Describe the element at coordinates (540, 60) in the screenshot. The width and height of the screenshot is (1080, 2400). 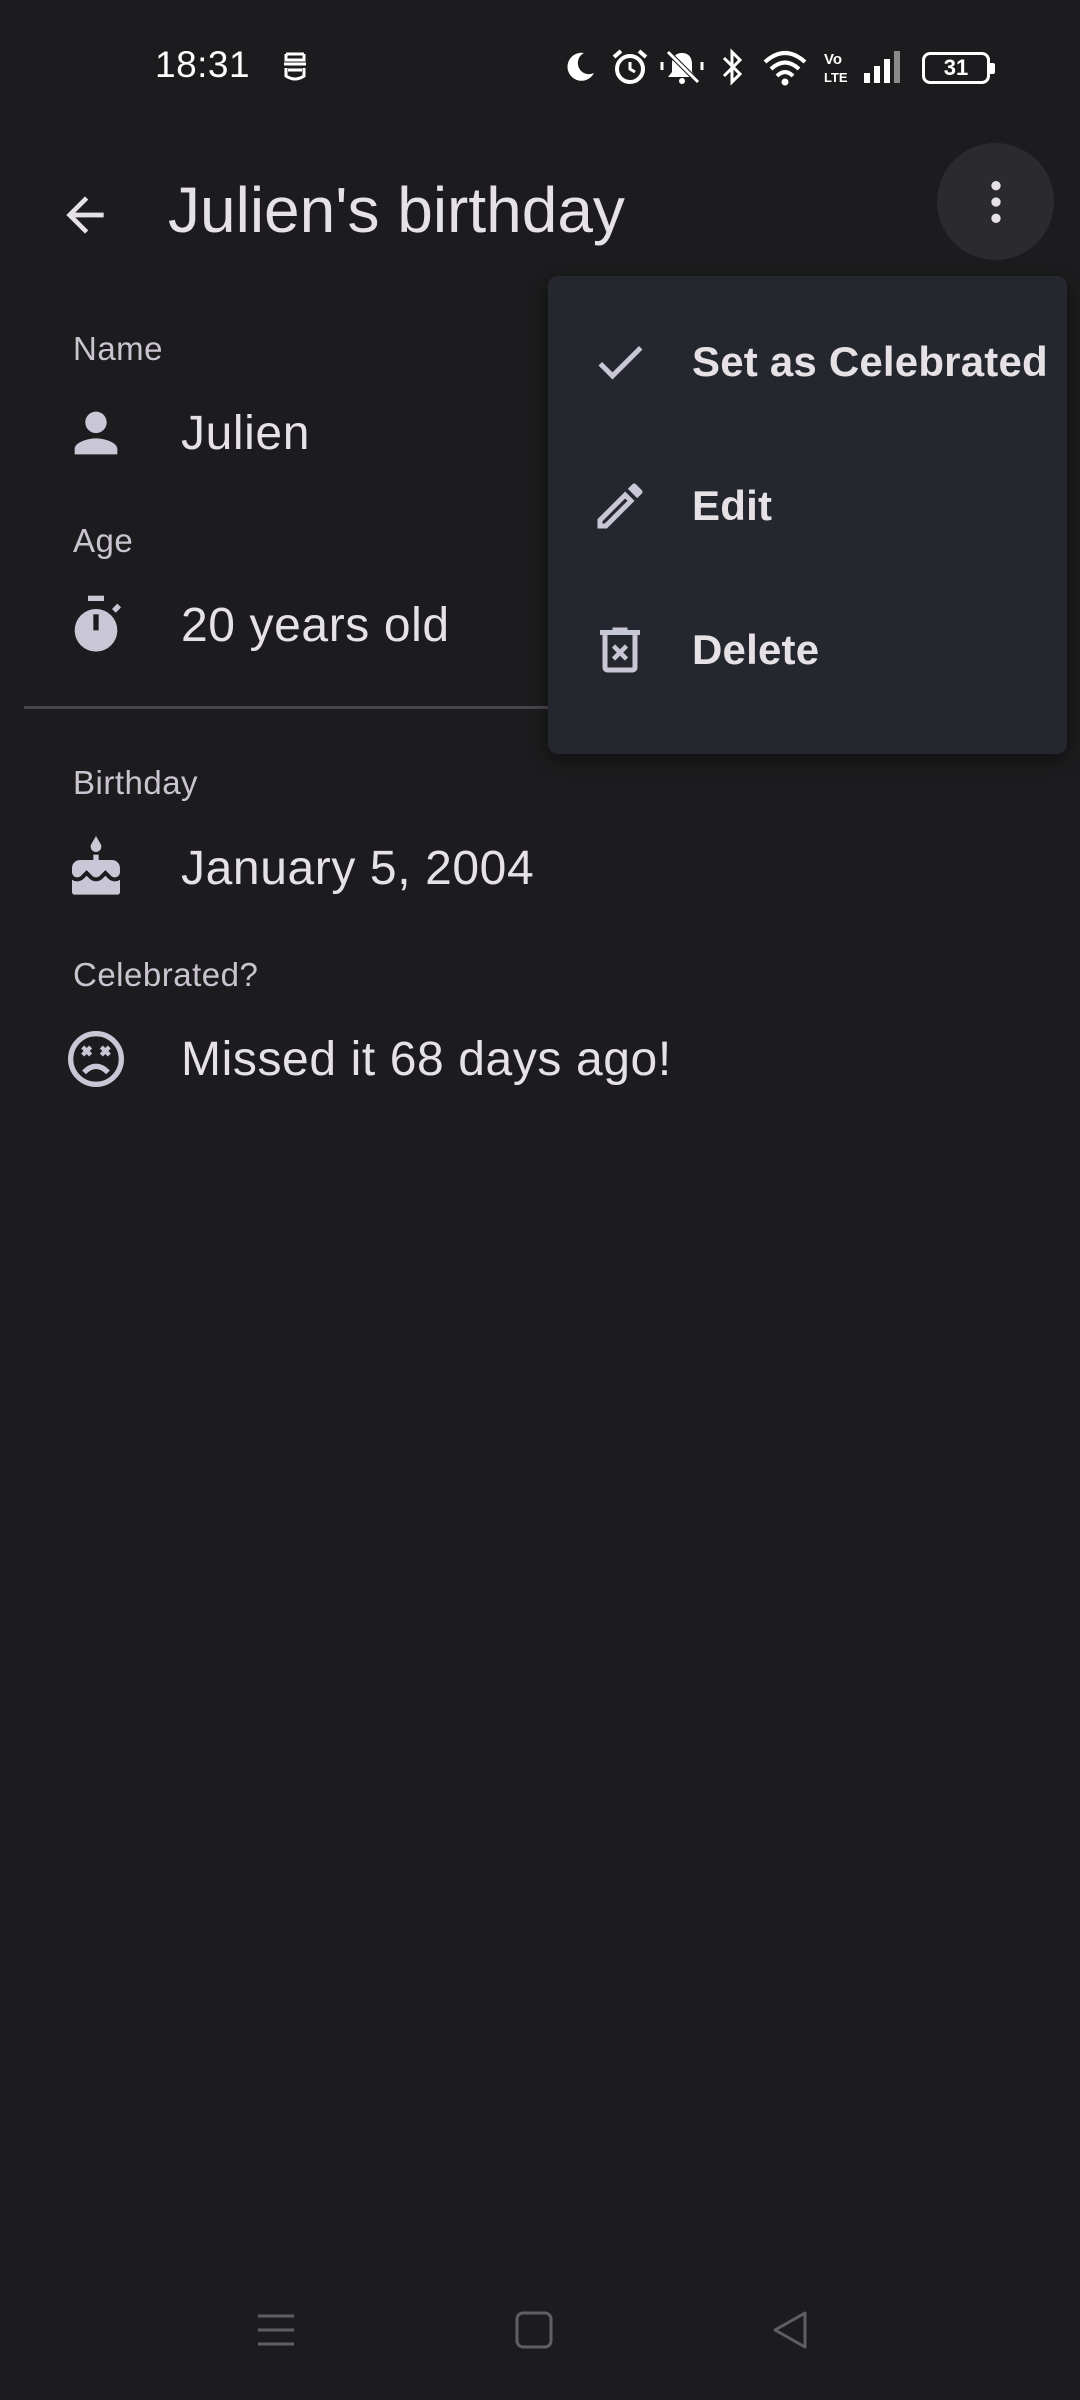
I see `status-bar: 18:31 Vo LTE 31` at that location.